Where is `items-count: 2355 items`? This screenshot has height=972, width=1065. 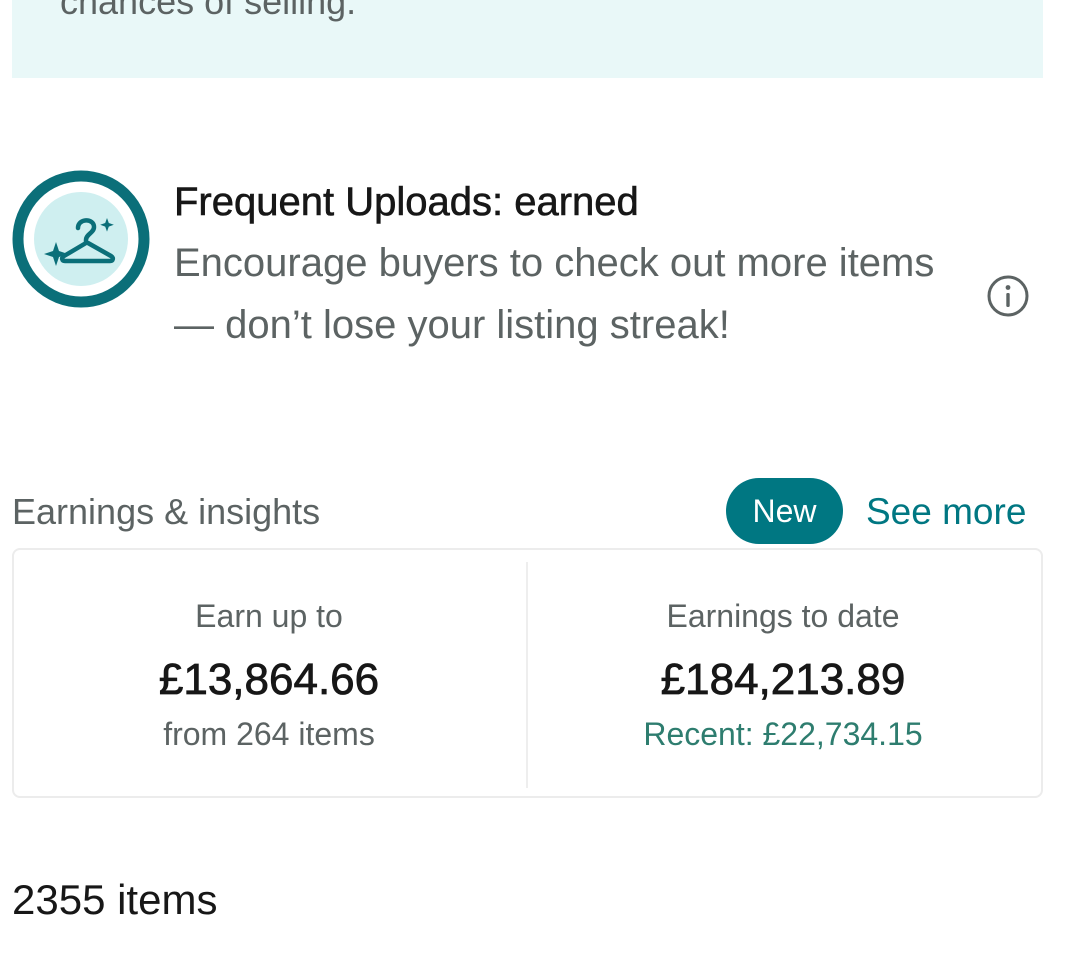 items-count: 2355 items is located at coordinates (115, 899).